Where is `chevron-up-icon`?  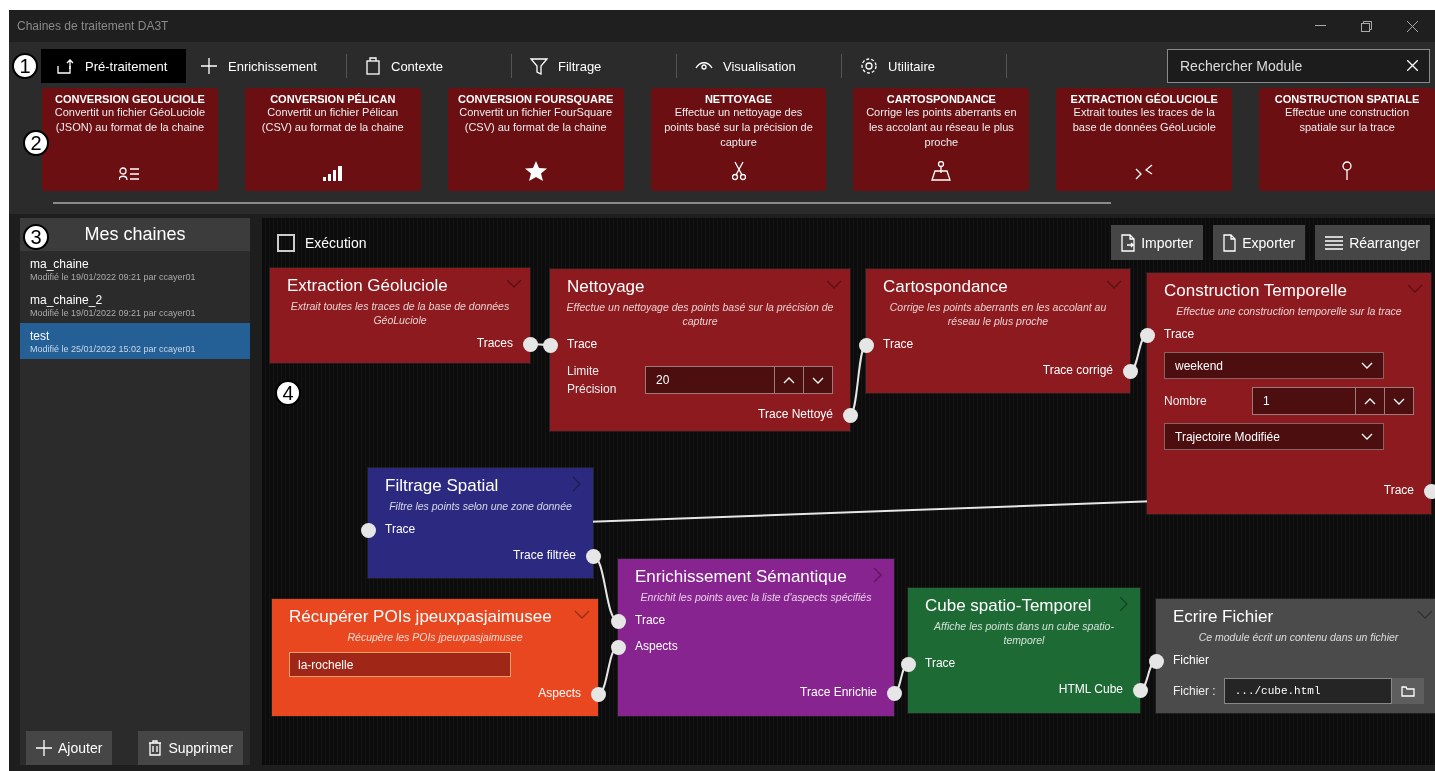
chevron-up-icon is located at coordinates (789, 380).